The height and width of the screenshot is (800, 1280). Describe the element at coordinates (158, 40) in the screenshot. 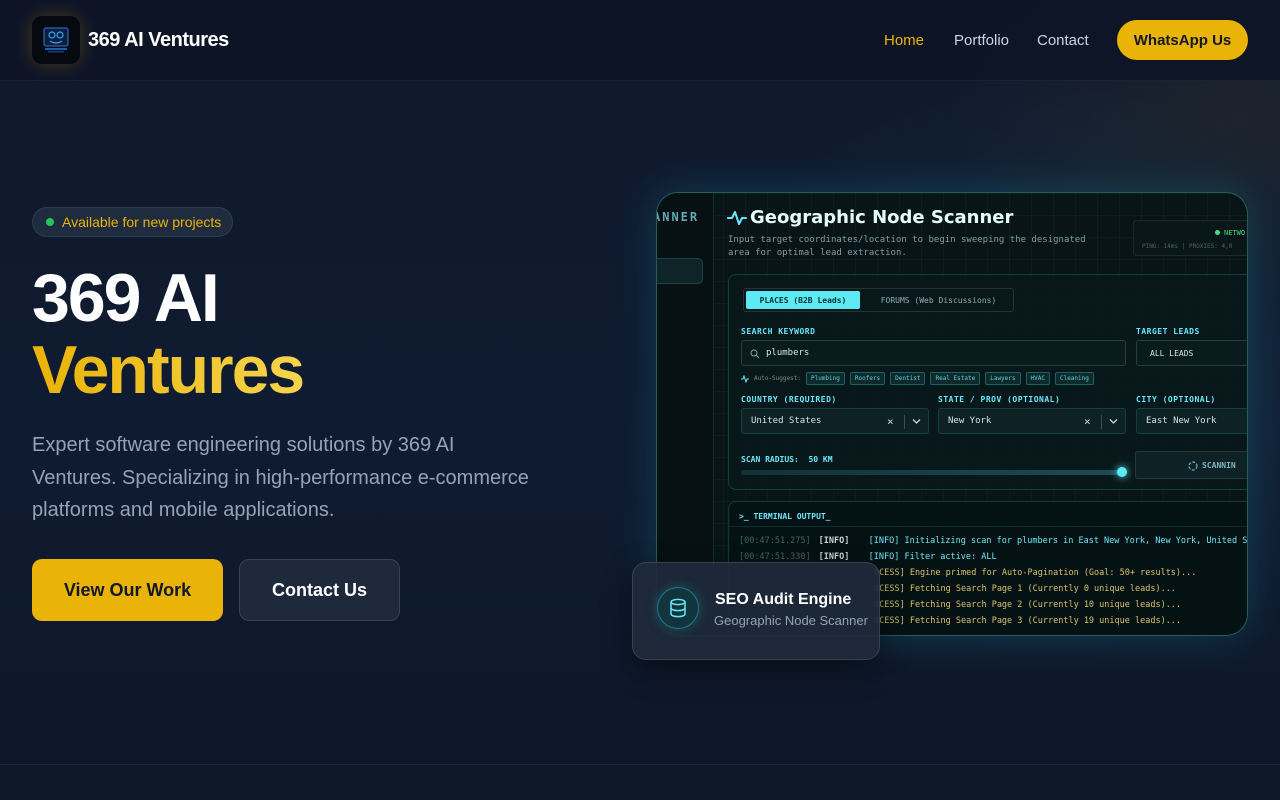

I see `brand-name: 369 AI Ventures` at that location.